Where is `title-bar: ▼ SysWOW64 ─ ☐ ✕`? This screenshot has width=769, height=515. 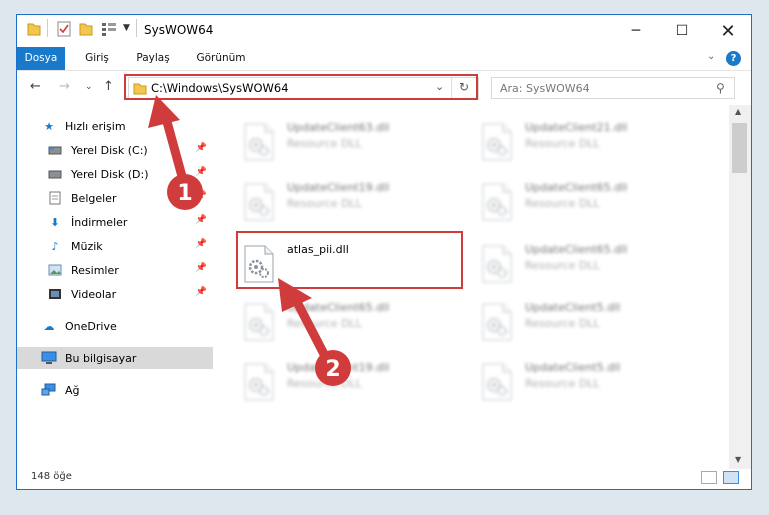
title-bar: ▼ SysWOW64 ─ ☐ ✕ is located at coordinates (384, 31).